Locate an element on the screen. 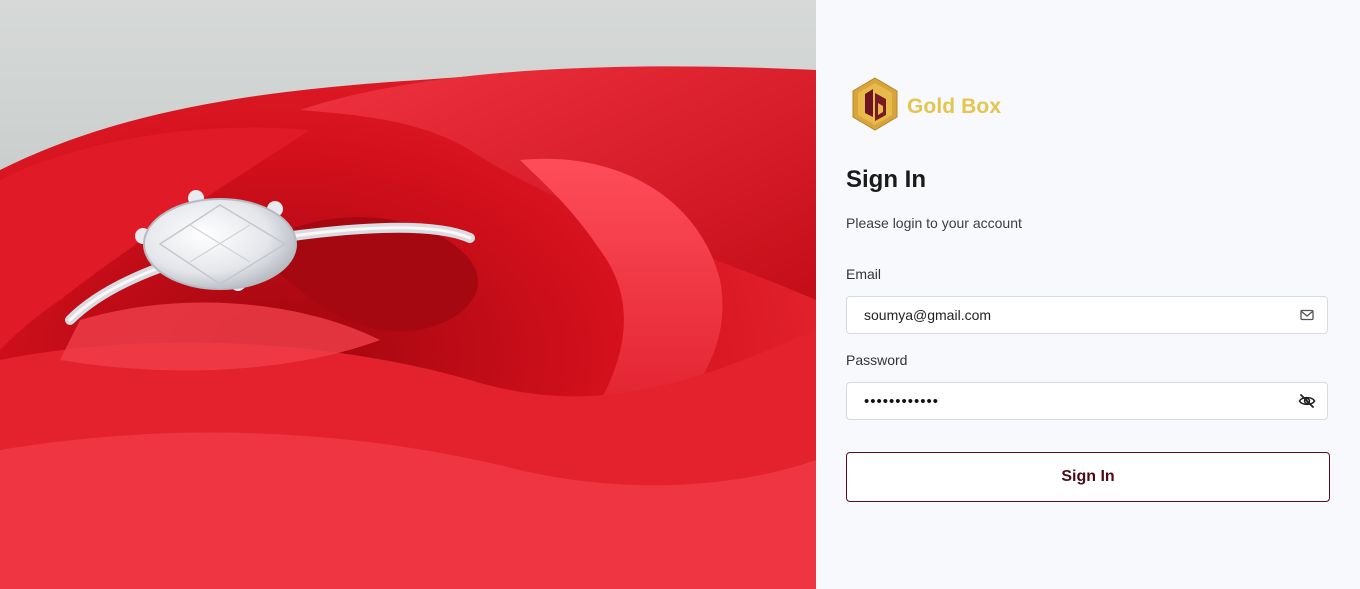 The width and height of the screenshot is (1360, 589). email-label: Email is located at coordinates (864, 274).